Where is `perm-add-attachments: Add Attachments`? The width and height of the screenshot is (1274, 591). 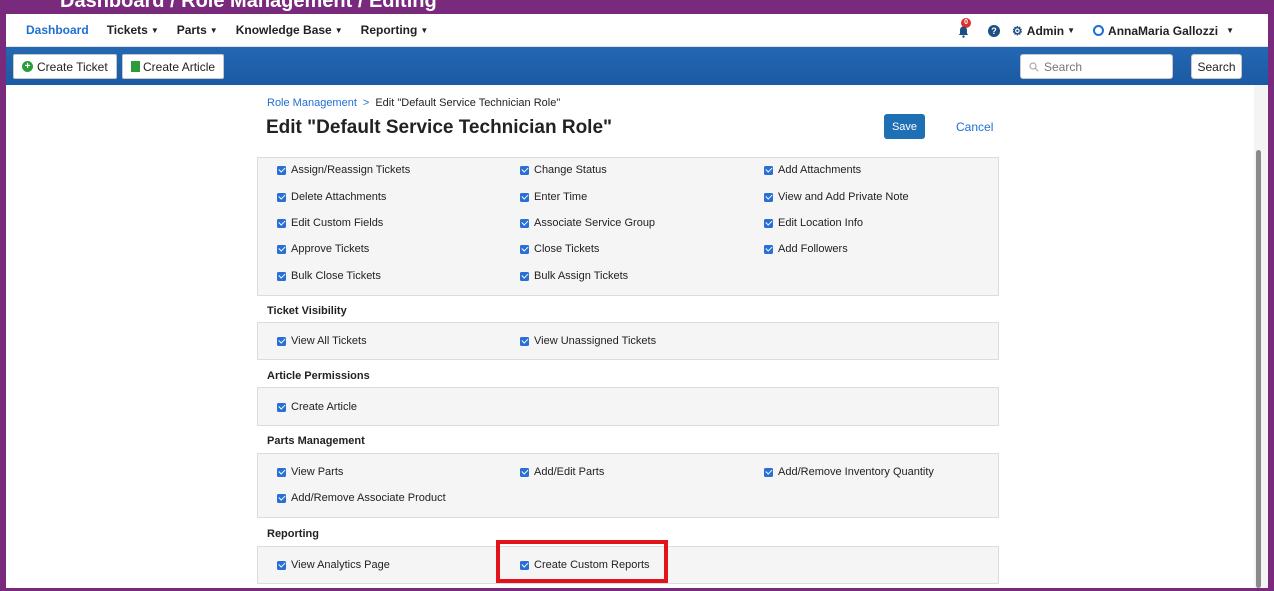
perm-add-attachments: Add Attachments is located at coordinates (812, 170).